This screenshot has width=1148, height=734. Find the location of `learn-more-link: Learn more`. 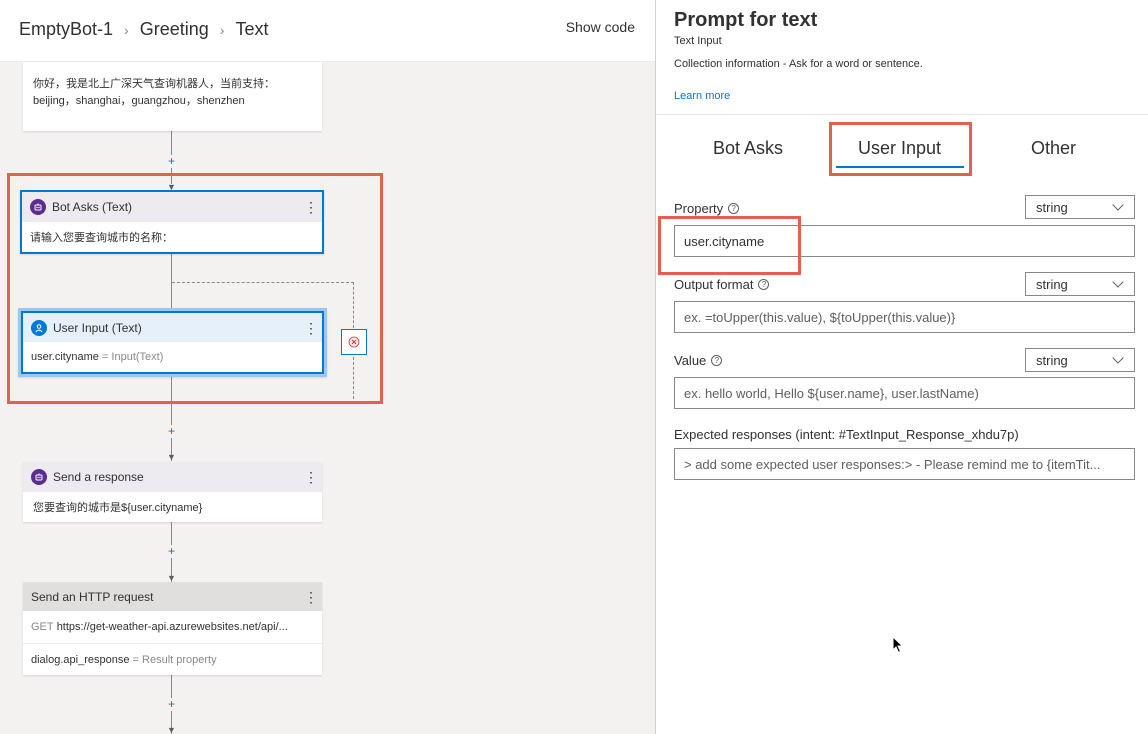

learn-more-link: Learn more is located at coordinates (702, 96).